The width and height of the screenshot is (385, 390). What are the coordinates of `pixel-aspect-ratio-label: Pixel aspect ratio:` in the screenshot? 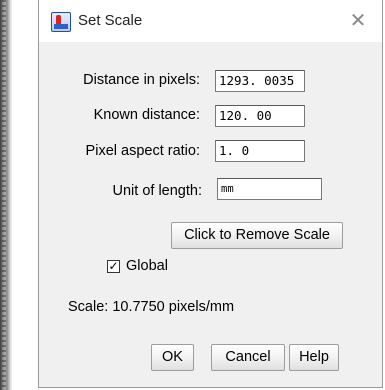 It's located at (142, 151).